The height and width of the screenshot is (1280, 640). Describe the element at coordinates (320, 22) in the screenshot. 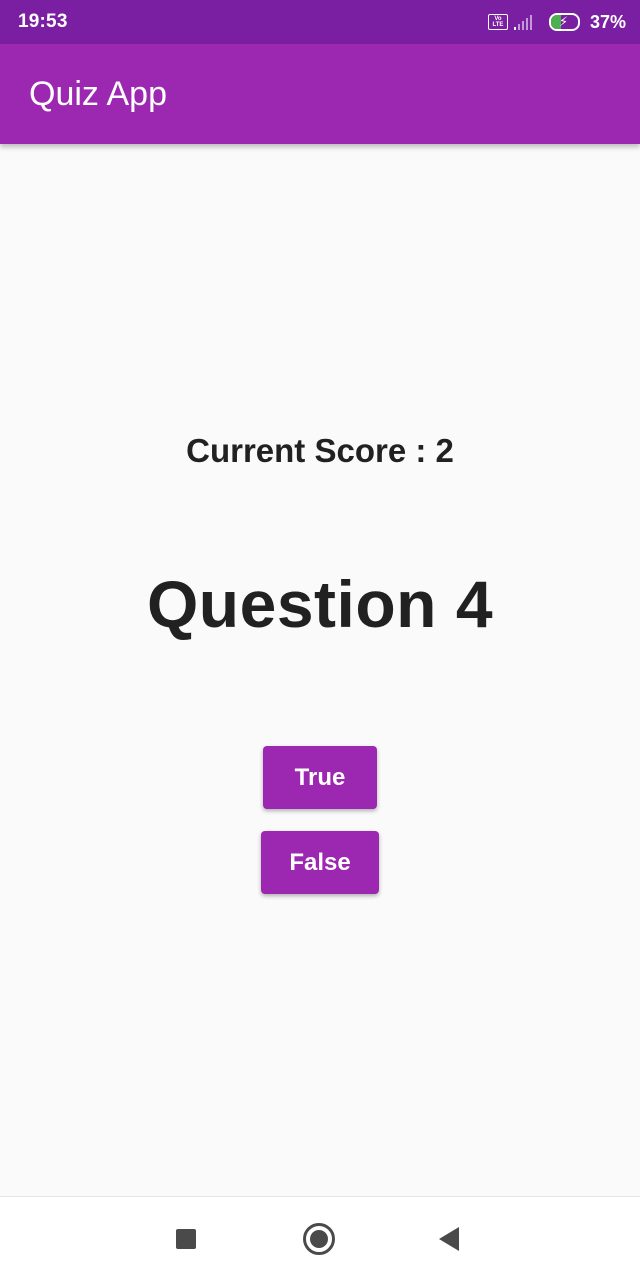

I see `status-bar: 19:53 Vo LTE ⚡ 37%` at that location.